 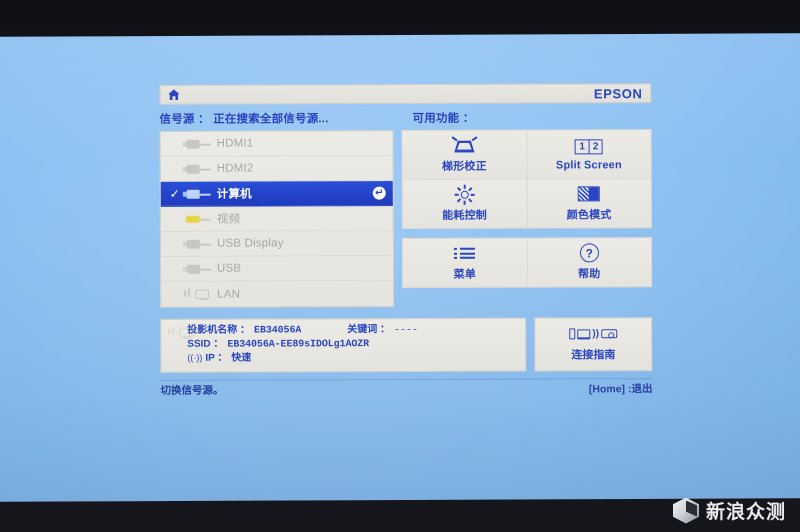 What do you see at coordinates (582, 147) in the screenshot?
I see `split-screen-left-digit: 1` at bounding box center [582, 147].